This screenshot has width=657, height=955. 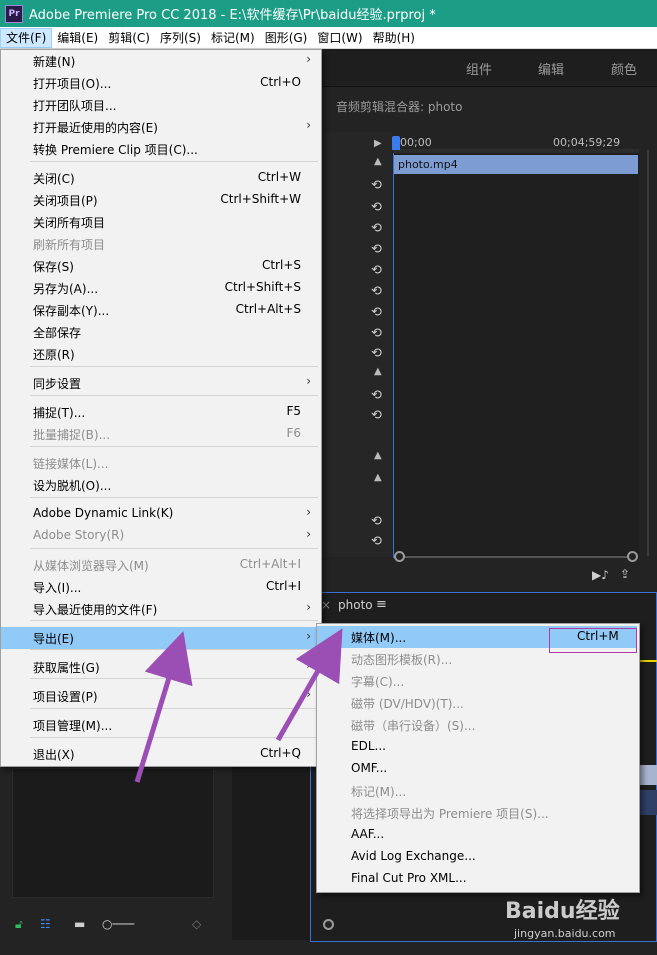 I want to click on menu-separator, so click(x=174, y=161).